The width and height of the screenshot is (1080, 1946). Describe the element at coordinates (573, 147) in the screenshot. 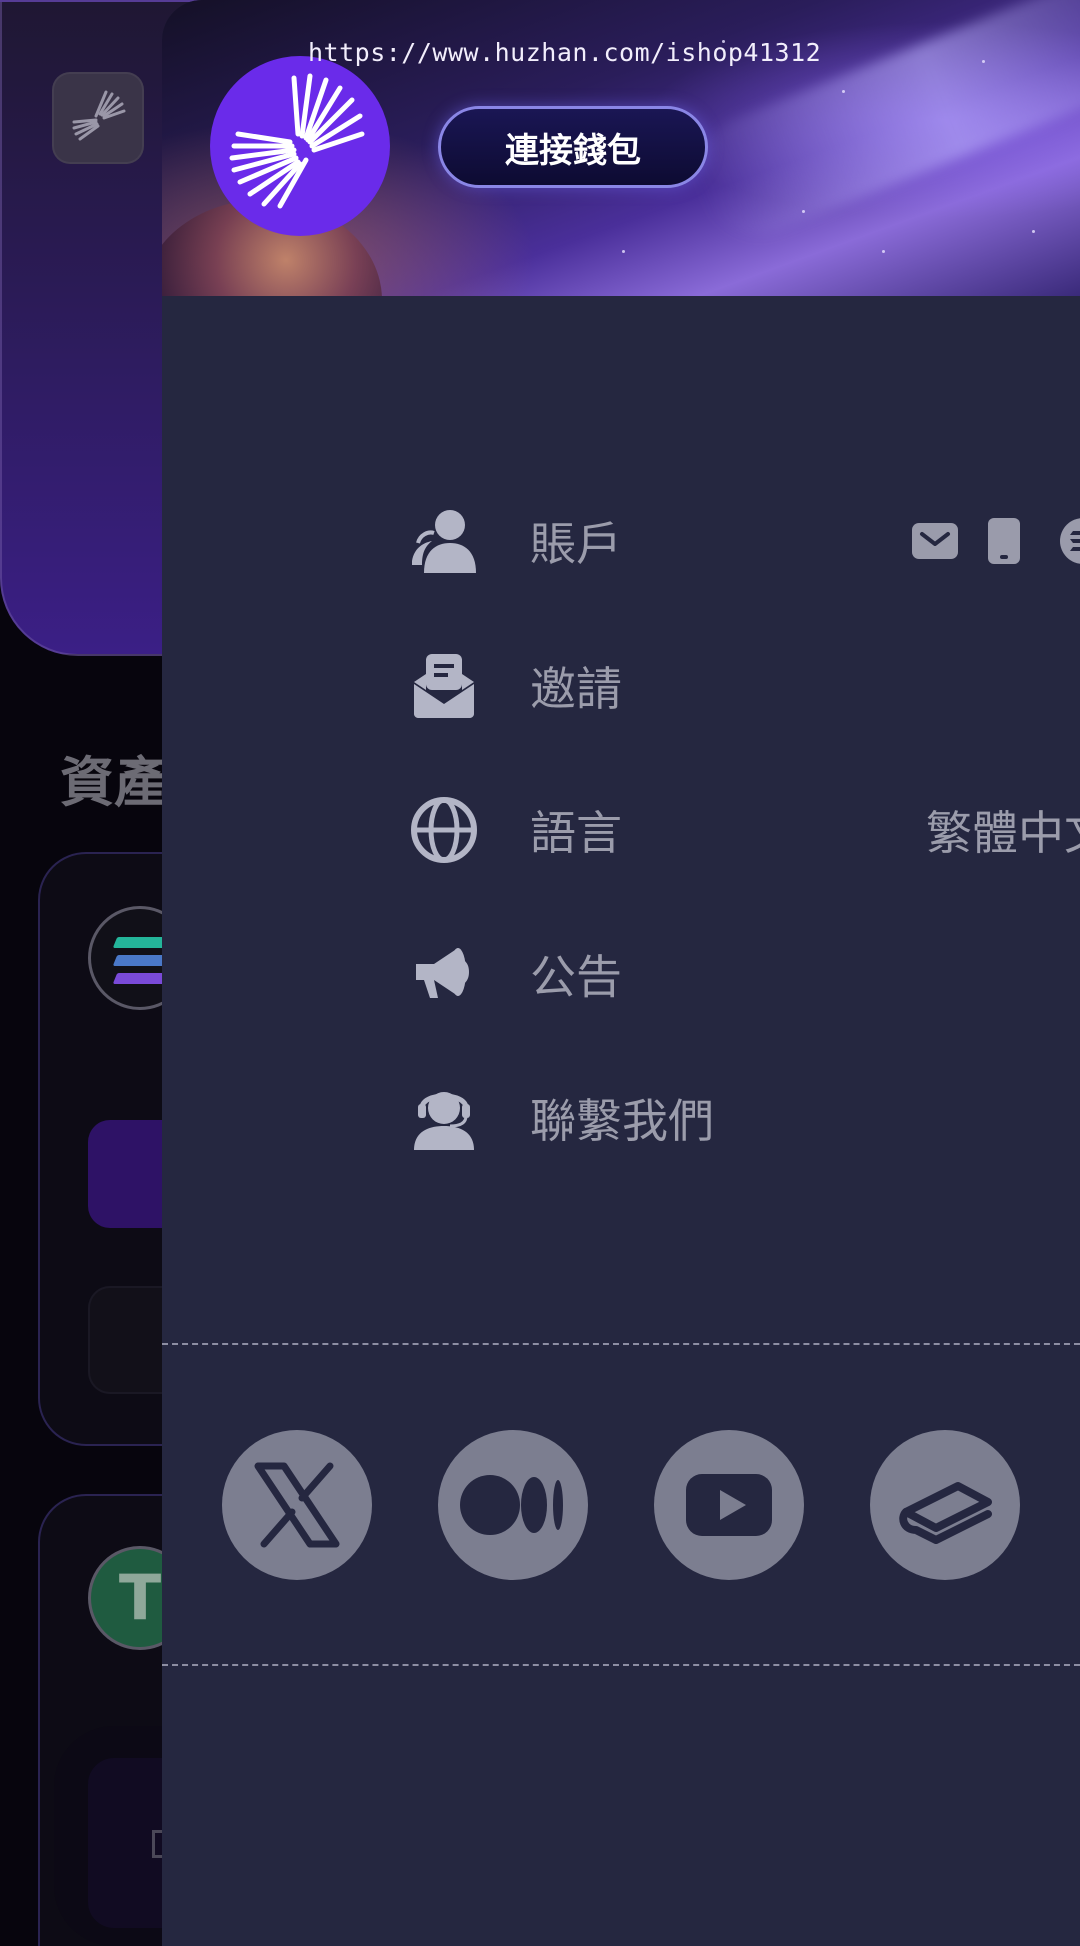

I see `connect-wallet-button: 連接錢包` at that location.